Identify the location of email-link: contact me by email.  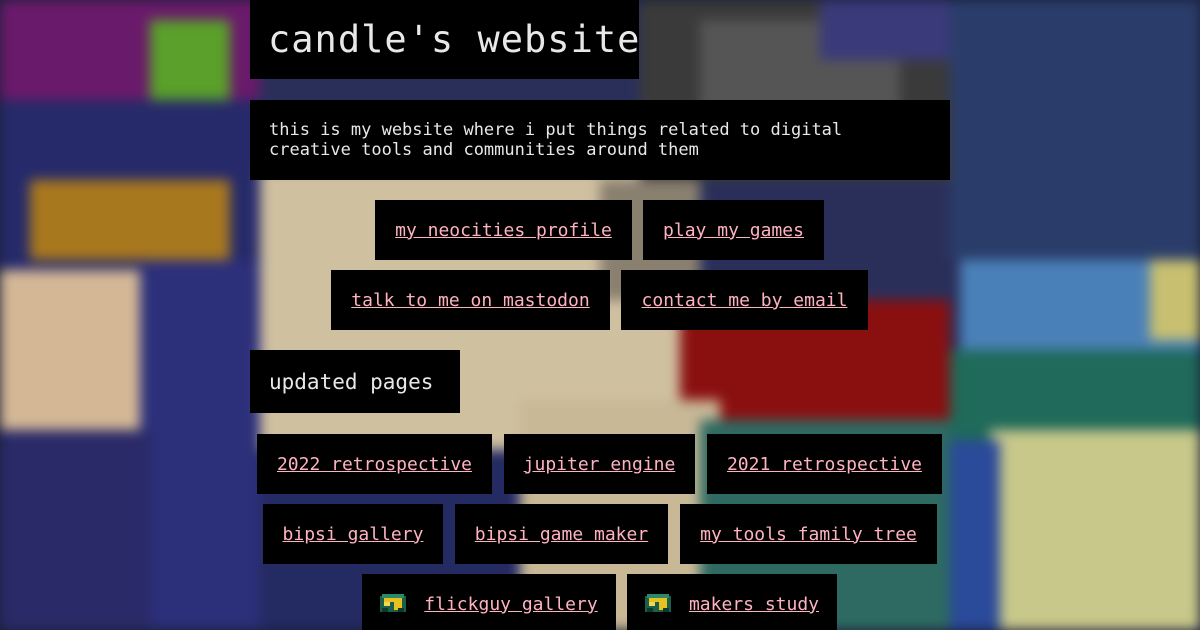
(745, 300).